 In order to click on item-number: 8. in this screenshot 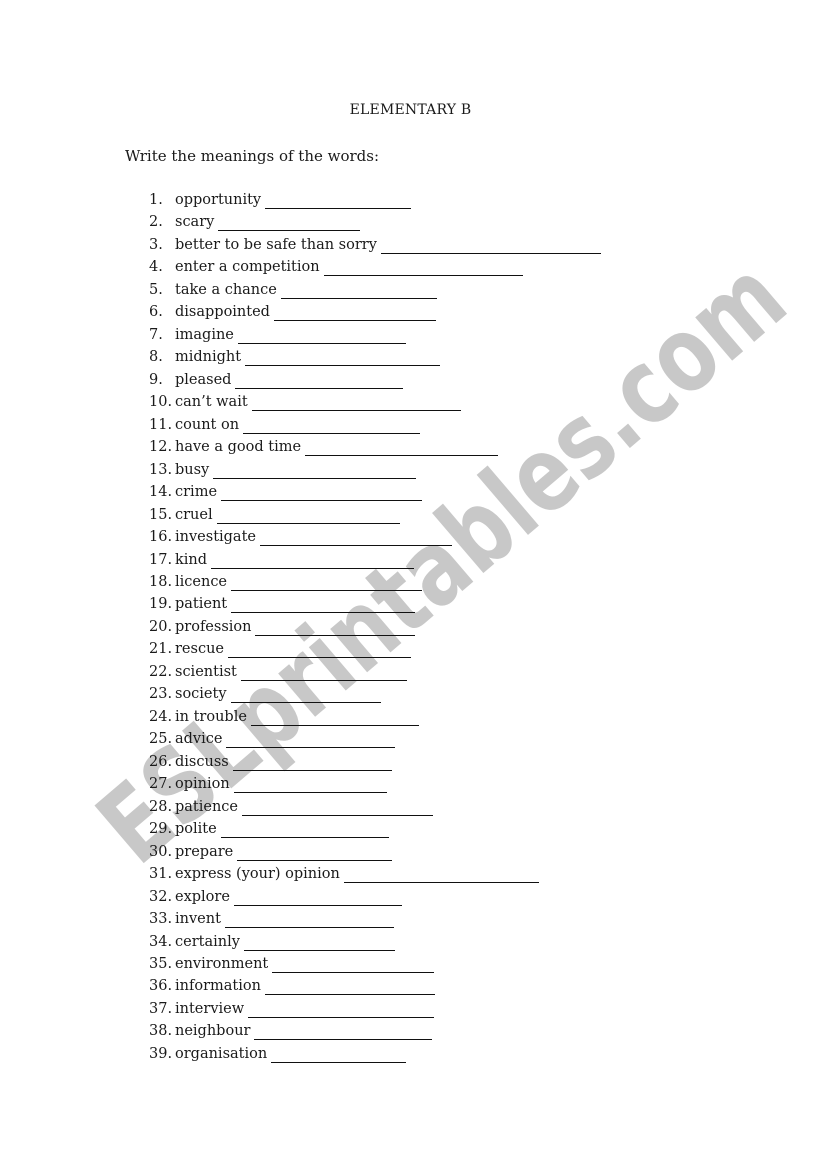, I will do `click(156, 357)`.